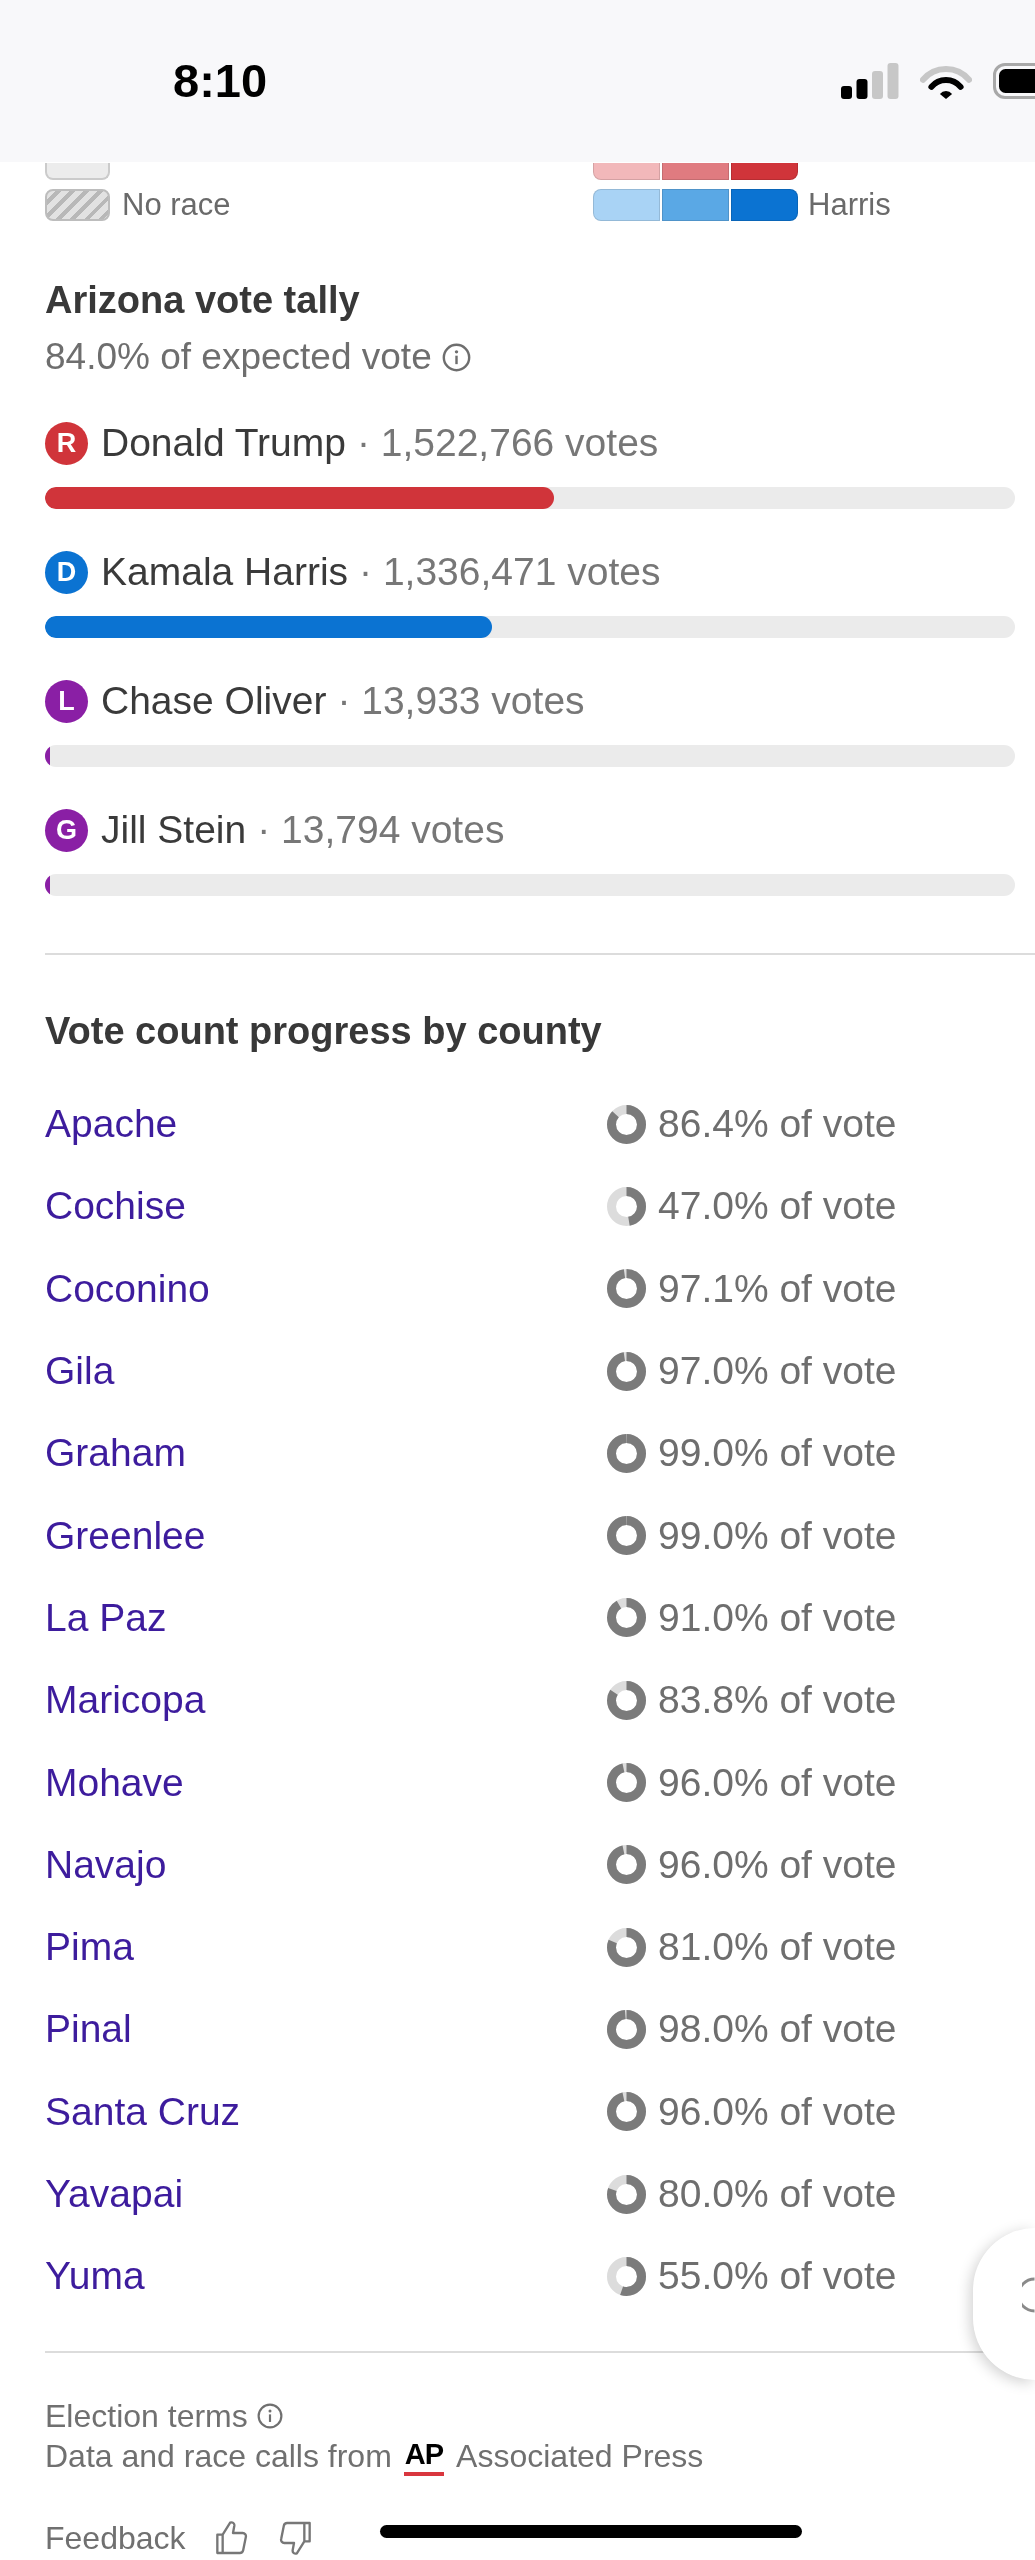  I want to click on status-time: 8:10, so click(220, 81).